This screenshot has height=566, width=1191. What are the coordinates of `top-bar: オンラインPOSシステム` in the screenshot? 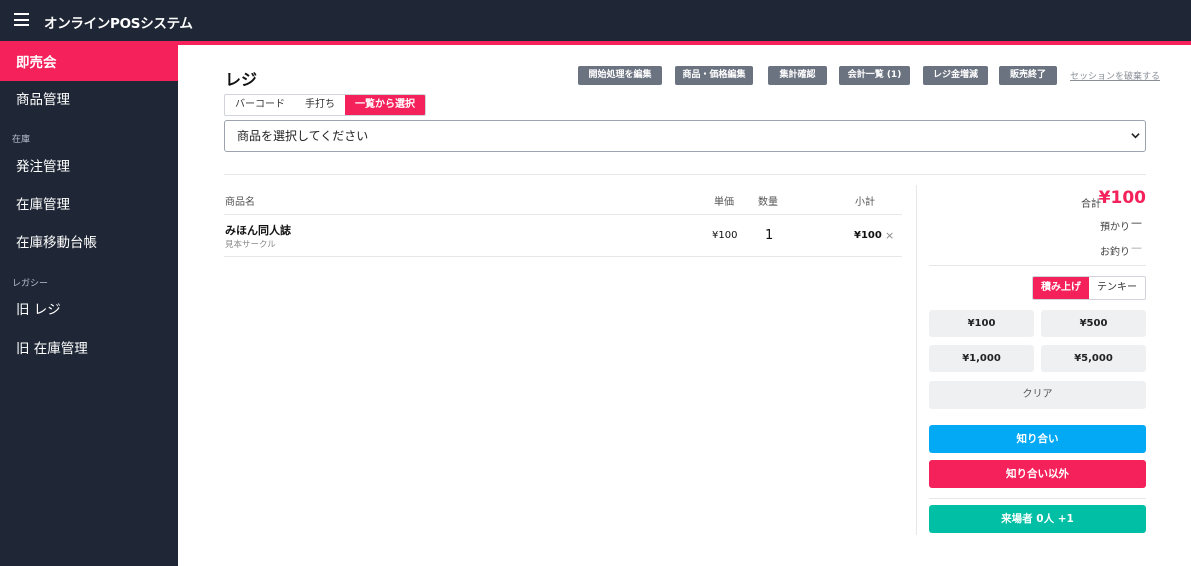 It's located at (595, 20).